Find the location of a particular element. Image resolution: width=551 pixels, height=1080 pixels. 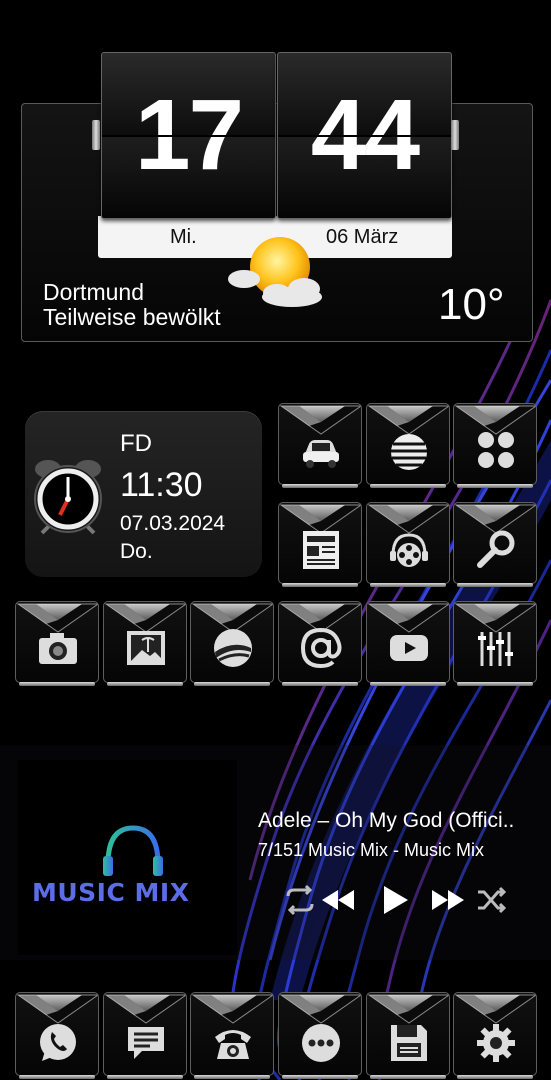

album-cover: MUSIC MIX is located at coordinates (127, 857).